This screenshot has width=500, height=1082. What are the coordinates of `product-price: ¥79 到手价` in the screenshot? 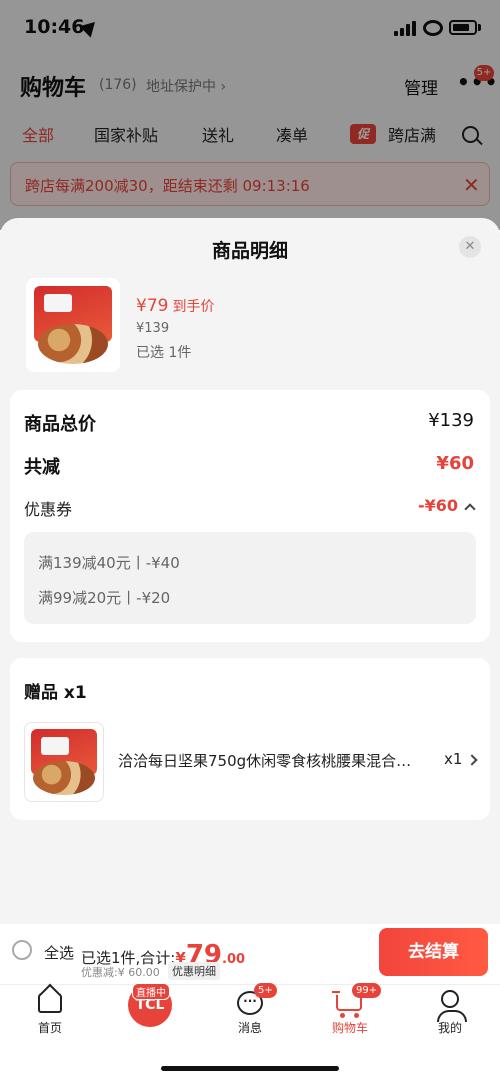 It's located at (175, 306).